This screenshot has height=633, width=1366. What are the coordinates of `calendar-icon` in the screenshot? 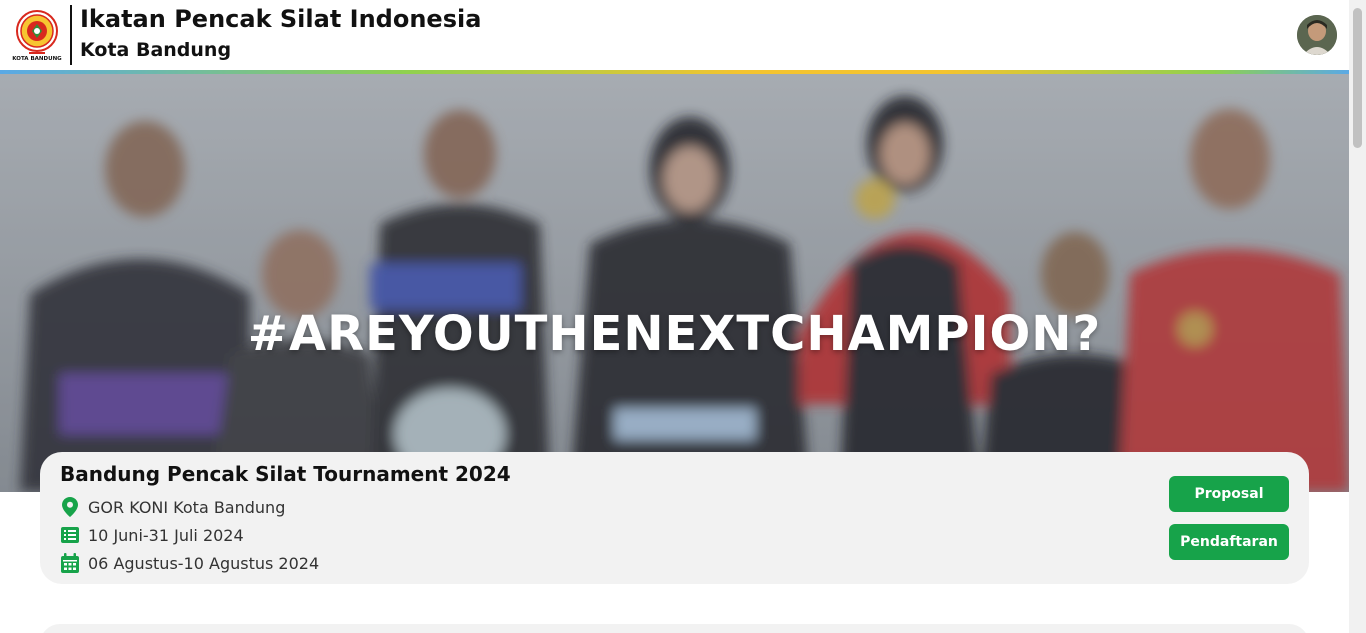 It's located at (70, 563).